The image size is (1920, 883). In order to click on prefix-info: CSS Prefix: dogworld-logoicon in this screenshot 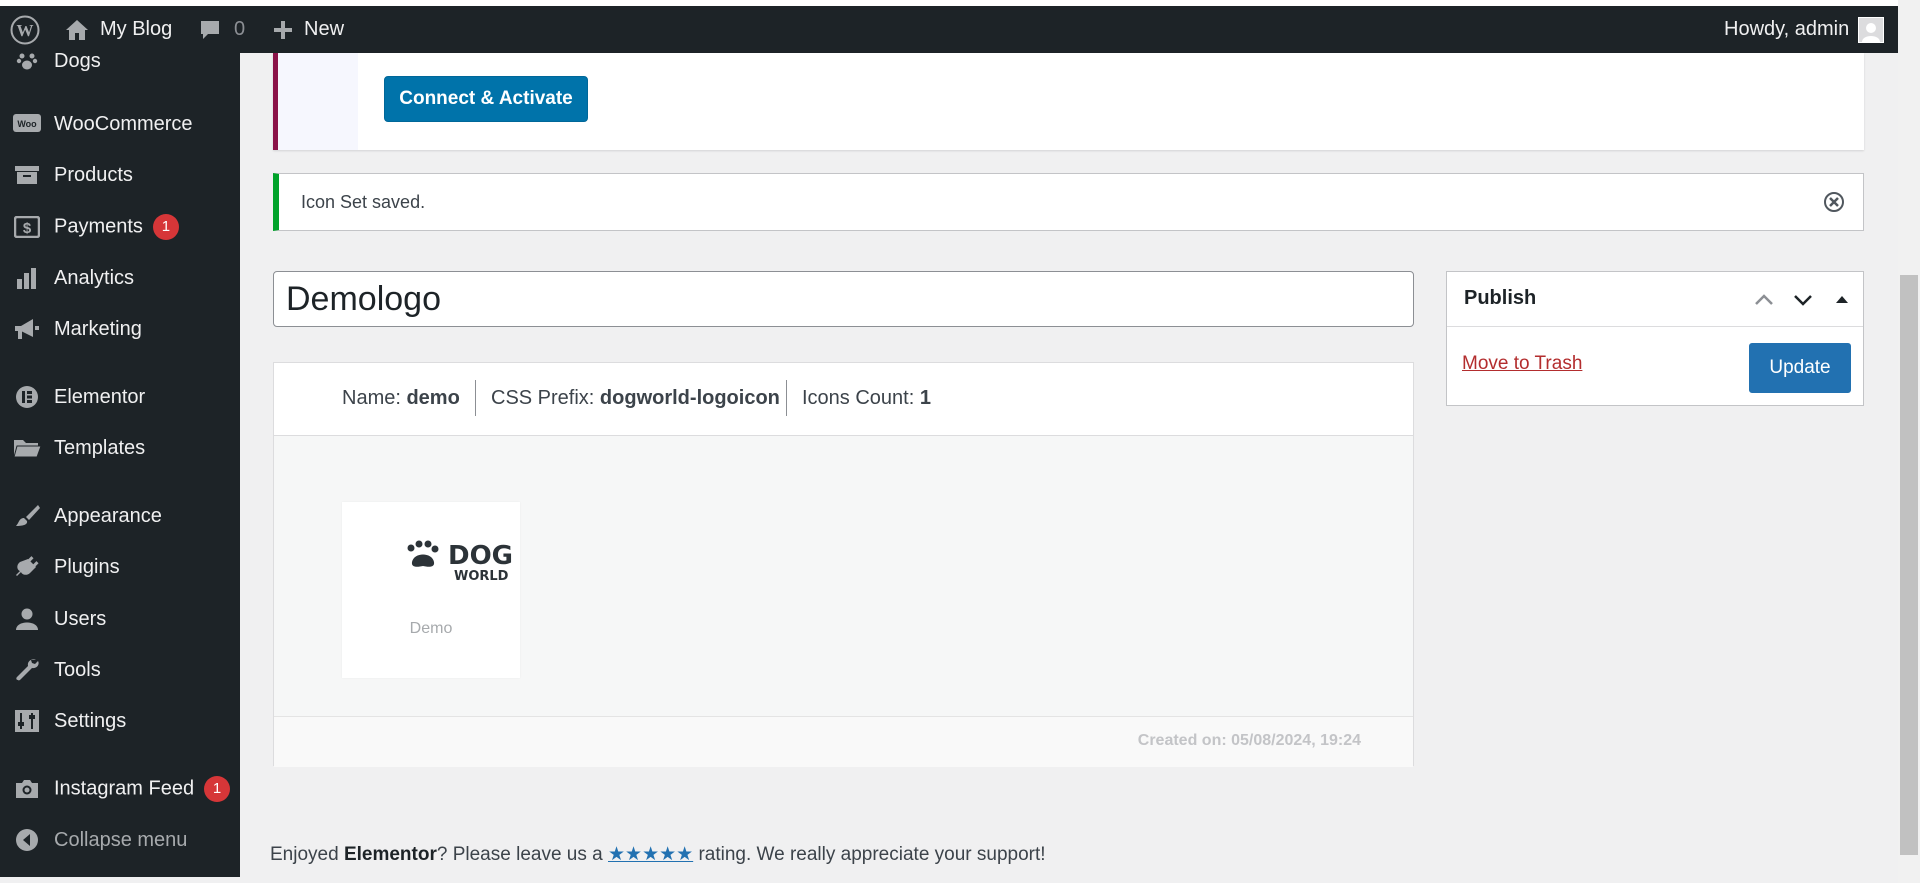, I will do `click(635, 398)`.